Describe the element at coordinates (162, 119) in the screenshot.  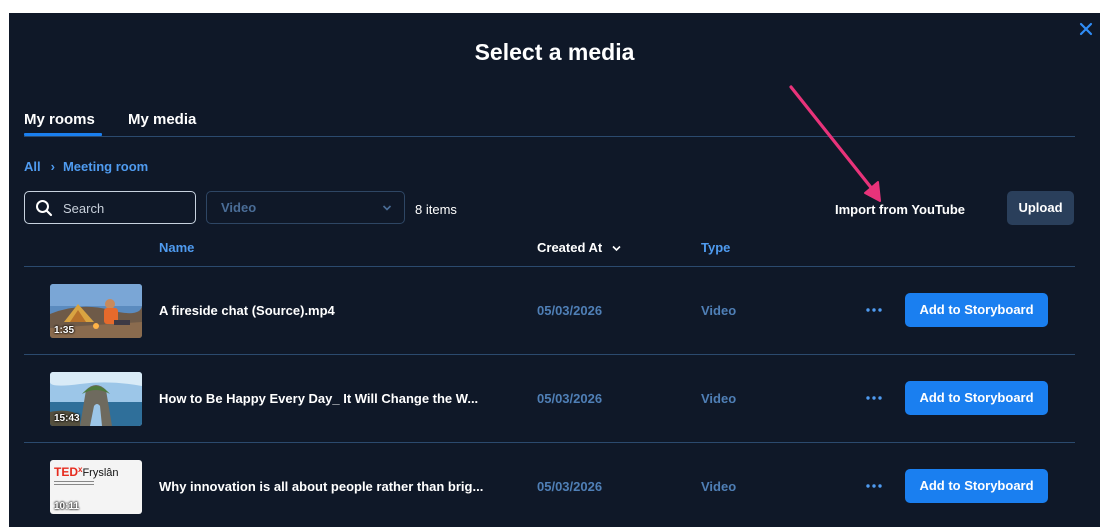
I see `tab-my-media: My media` at that location.